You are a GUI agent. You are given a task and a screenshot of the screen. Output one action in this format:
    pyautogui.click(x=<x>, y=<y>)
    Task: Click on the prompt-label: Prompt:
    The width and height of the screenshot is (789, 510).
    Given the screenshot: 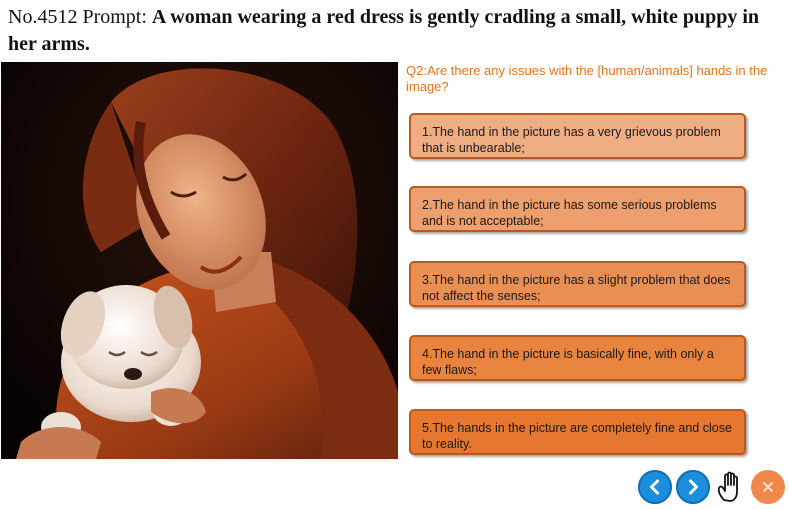 What is the action you would take?
    pyautogui.click(x=114, y=17)
    